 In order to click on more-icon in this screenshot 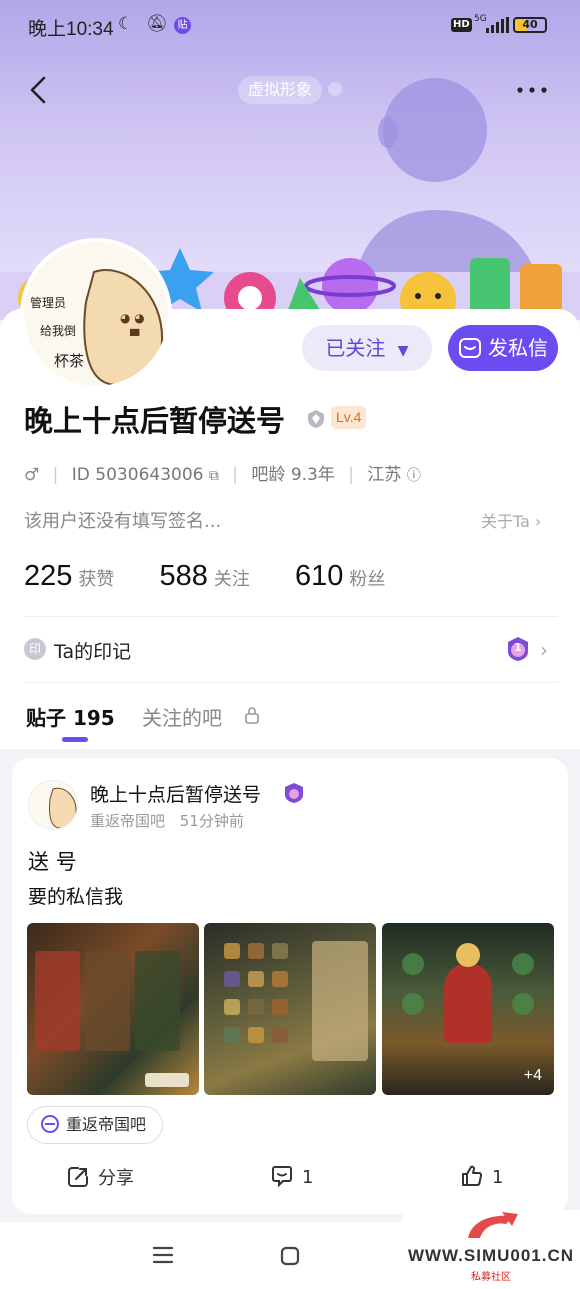, I will do `click(532, 90)`.